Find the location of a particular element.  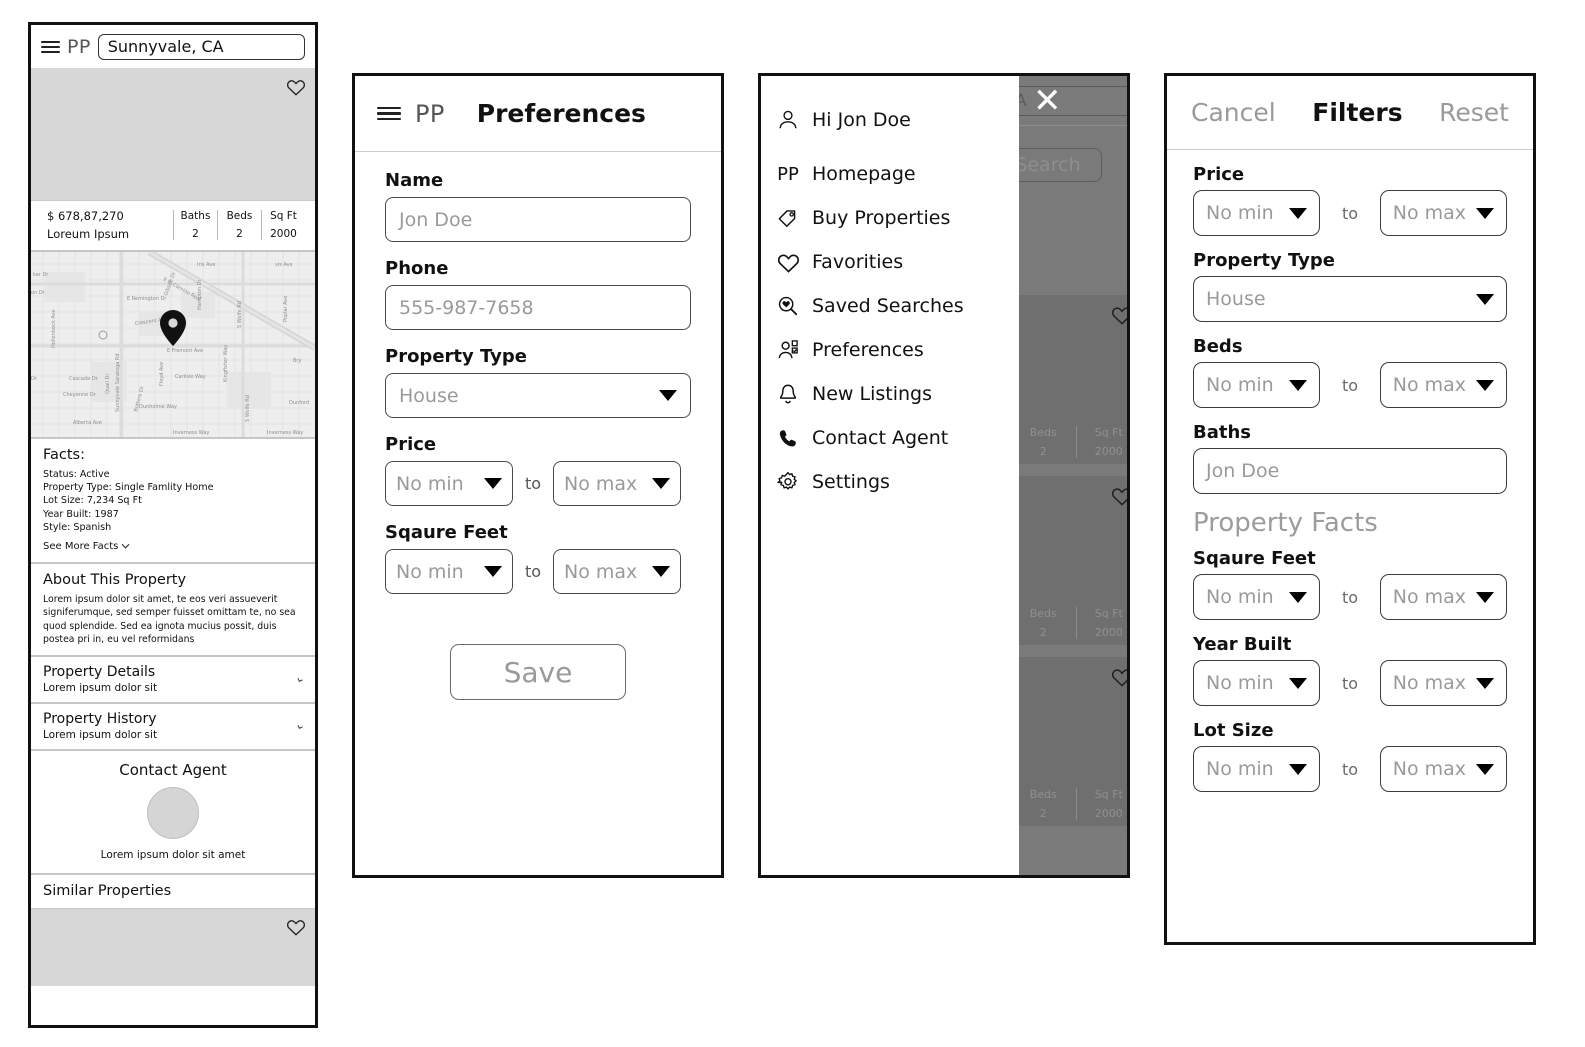

beds-min-select: No min is located at coordinates (1257, 385).